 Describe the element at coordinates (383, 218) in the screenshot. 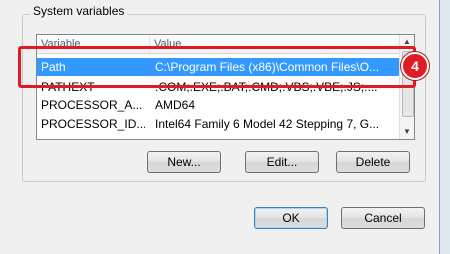

I see `cancel-button: Cancel` at that location.